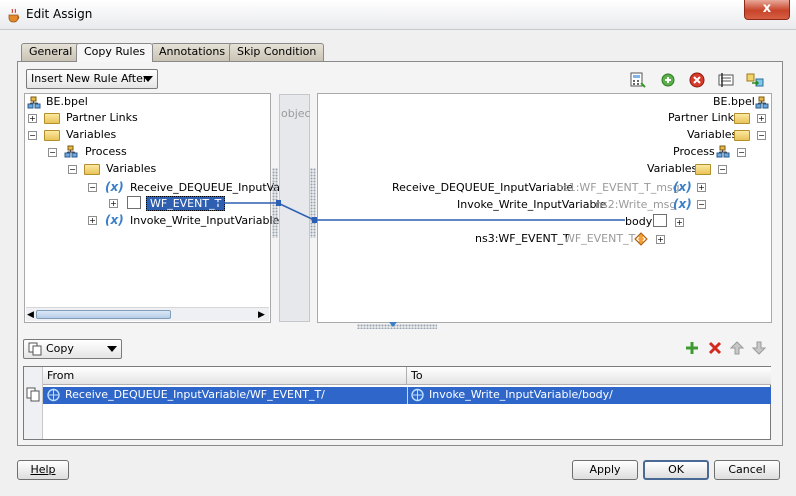 Image resolution: width=796 pixels, height=496 pixels. I want to click on tab-copy-rules: Copy Rules, so click(115, 52).